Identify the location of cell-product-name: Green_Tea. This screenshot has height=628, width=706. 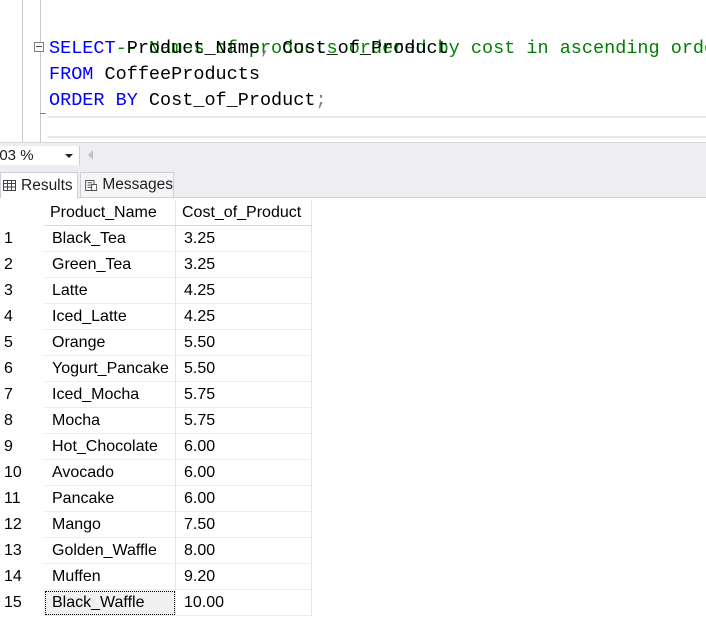
(110, 265).